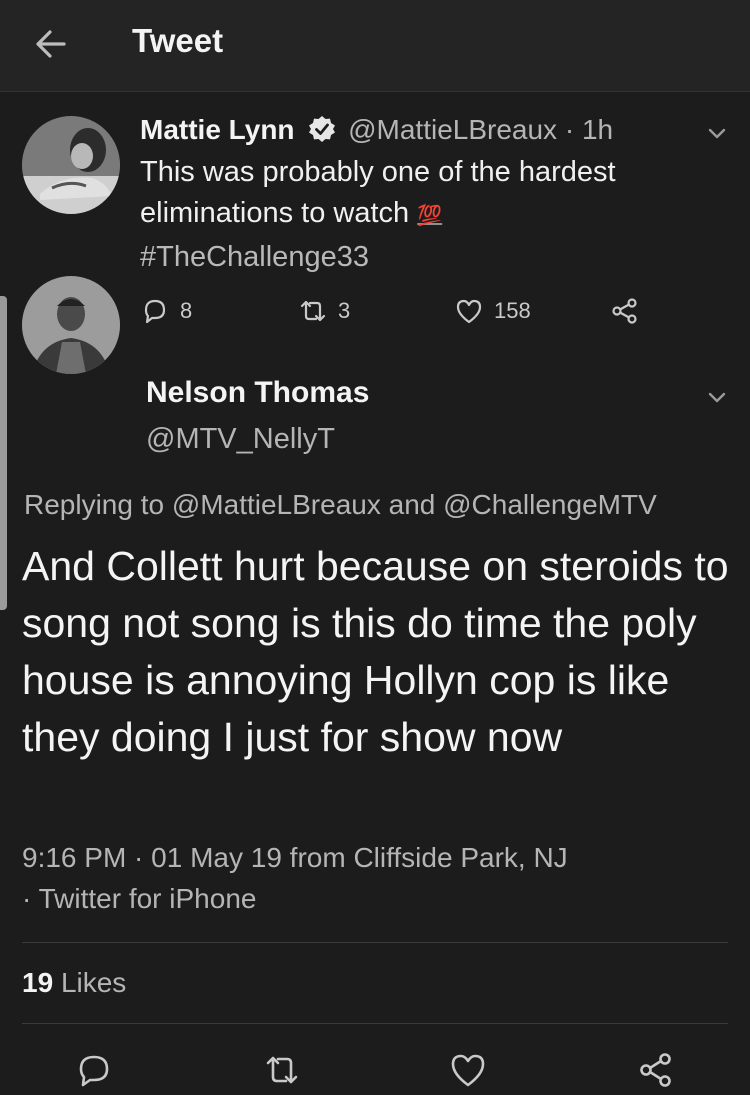  Describe the element at coordinates (452, 129) in the screenshot. I see `author-handle: @MattieLBreaux` at that location.